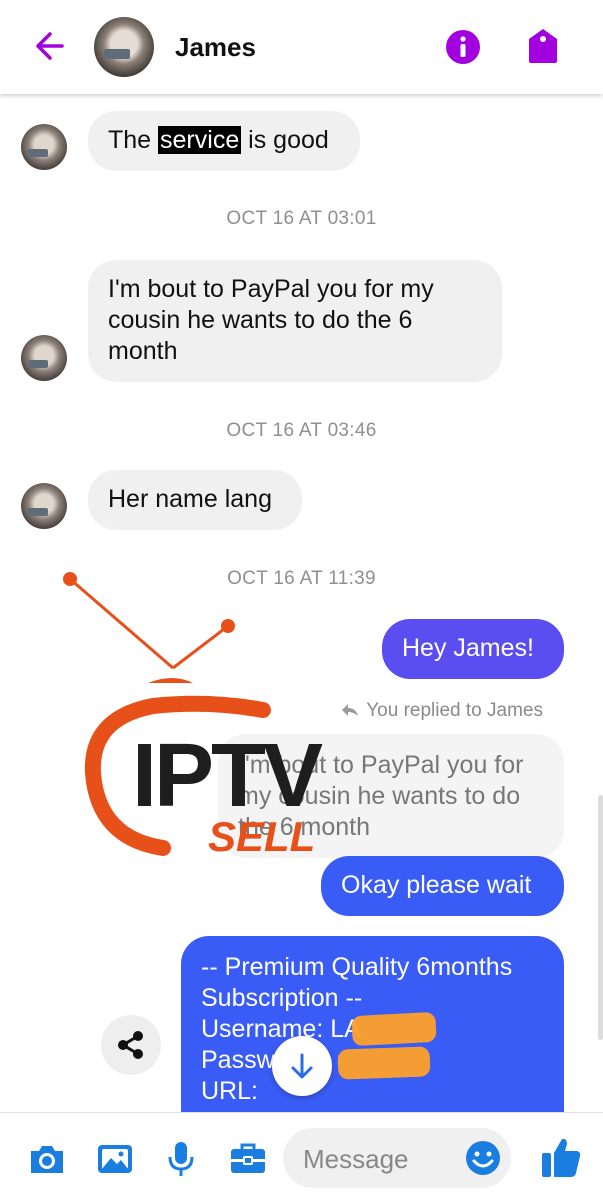 This screenshot has height=1201, width=603. I want to click on logo-text: IPTV, so click(227, 776).